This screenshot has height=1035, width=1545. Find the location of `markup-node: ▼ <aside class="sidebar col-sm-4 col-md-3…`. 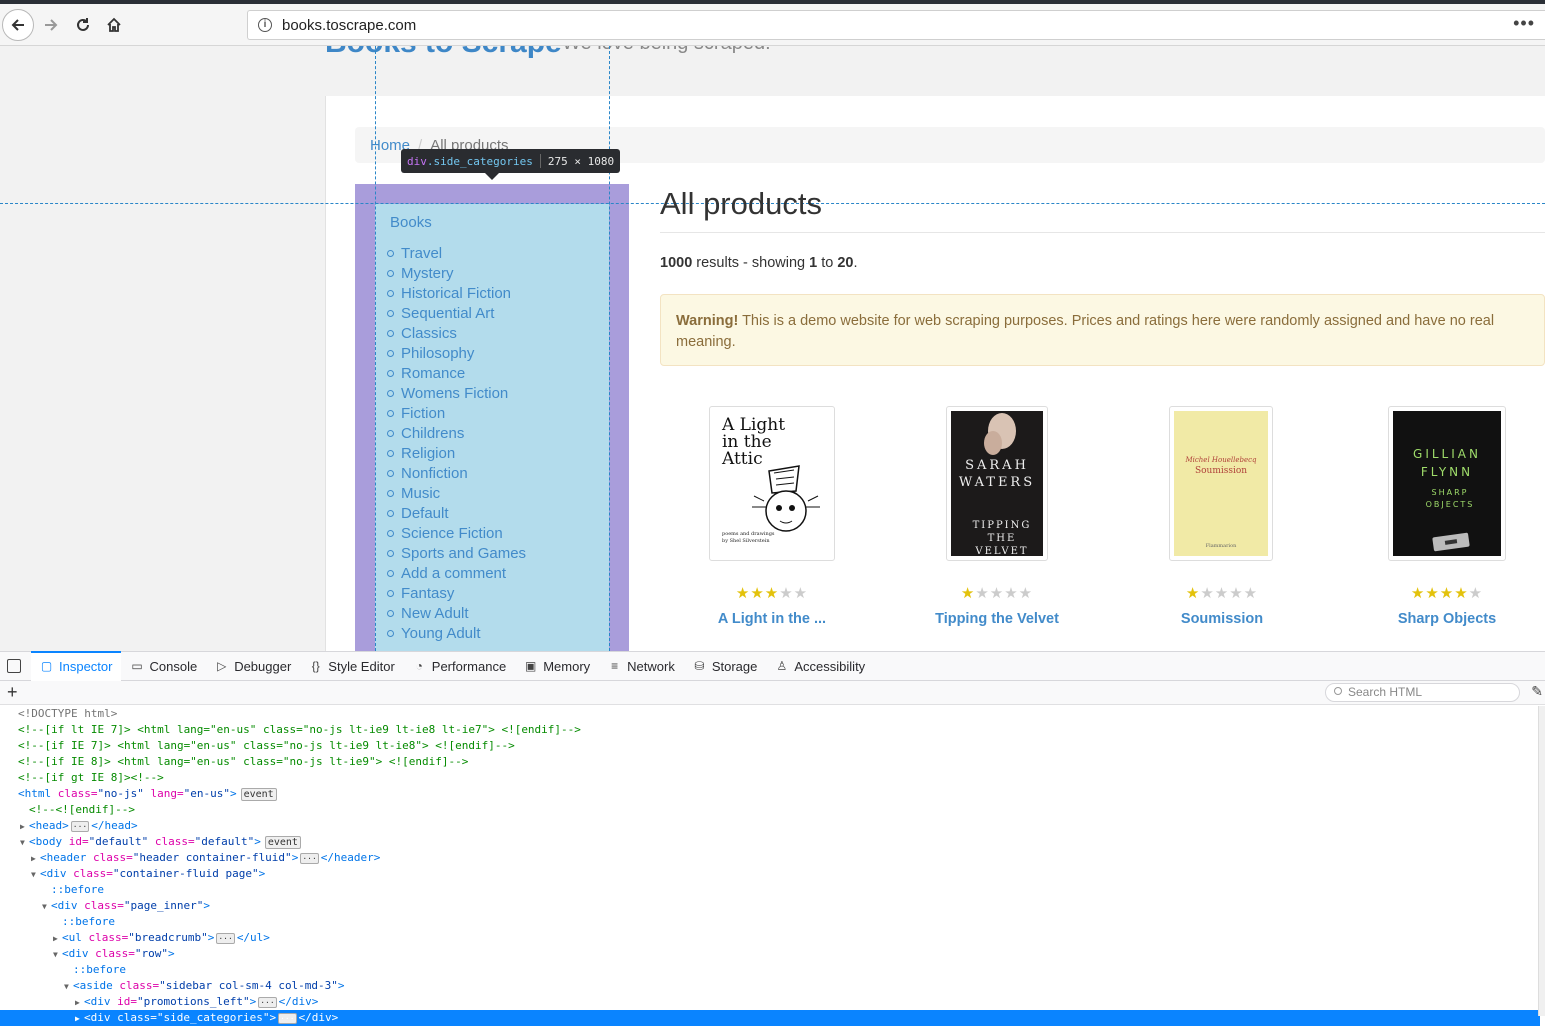

markup-node: ▼ <aside class="sidebar col-sm-4 col-md-3… is located at coordinates (770, 986).